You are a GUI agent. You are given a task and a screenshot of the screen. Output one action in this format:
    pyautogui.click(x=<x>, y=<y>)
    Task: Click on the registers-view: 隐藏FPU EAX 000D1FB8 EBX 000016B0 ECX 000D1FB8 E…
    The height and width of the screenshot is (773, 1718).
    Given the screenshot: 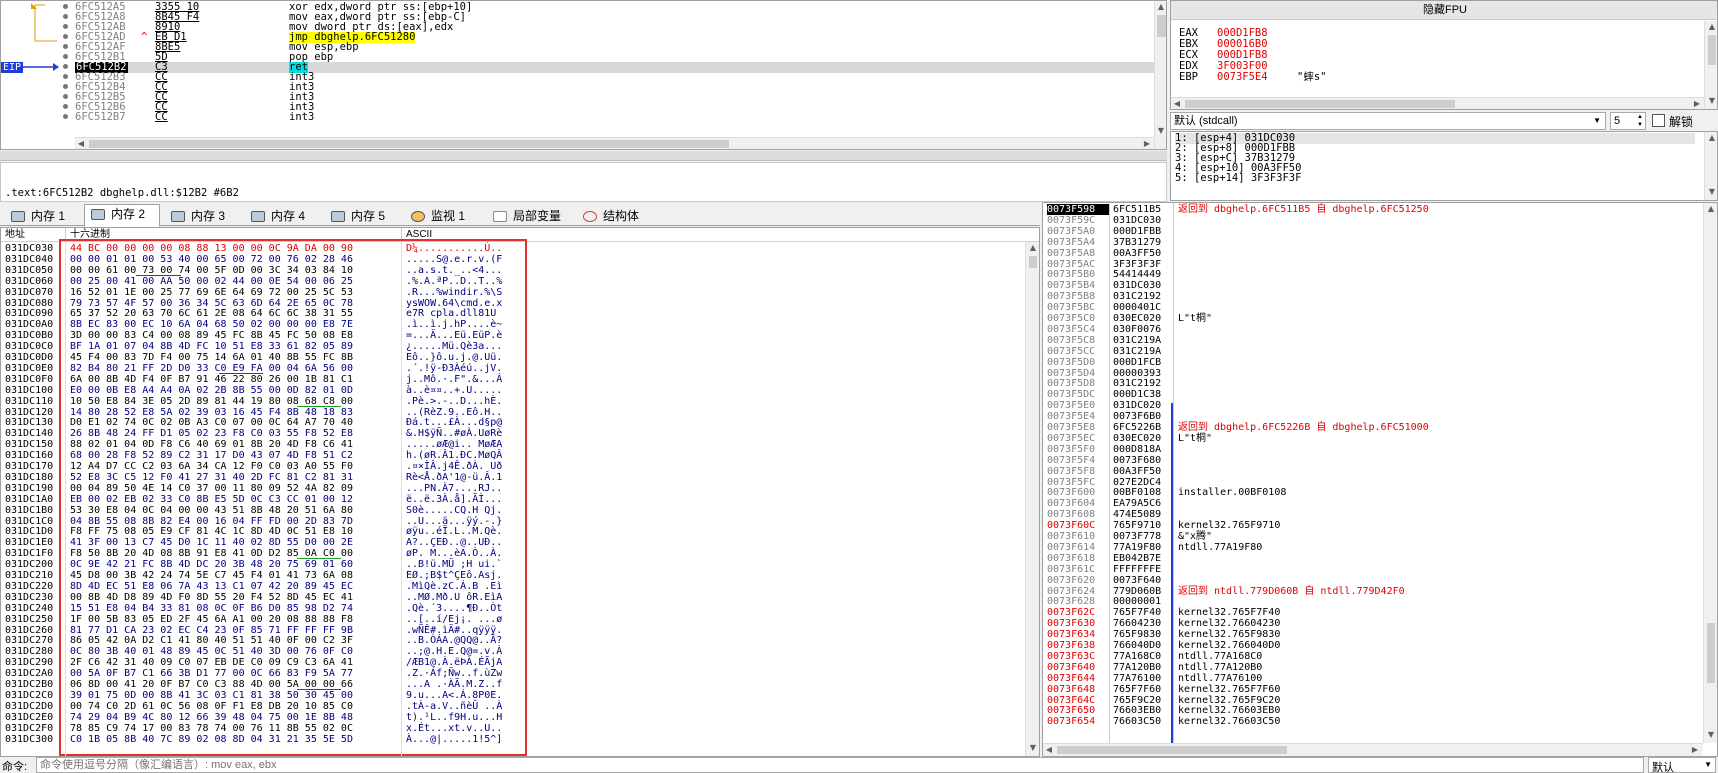 What is the action you would take?
    pyautogui.click(x=1444, y=55)
    